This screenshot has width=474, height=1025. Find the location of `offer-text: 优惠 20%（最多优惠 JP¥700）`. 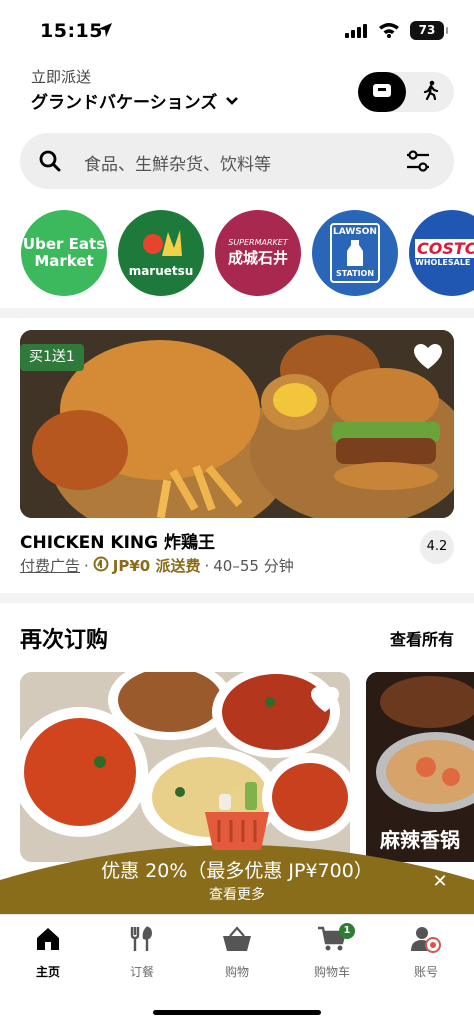

offer-text: 优惠 20%（最多优惠 JP¥700） is located at coordinates (237, 869).